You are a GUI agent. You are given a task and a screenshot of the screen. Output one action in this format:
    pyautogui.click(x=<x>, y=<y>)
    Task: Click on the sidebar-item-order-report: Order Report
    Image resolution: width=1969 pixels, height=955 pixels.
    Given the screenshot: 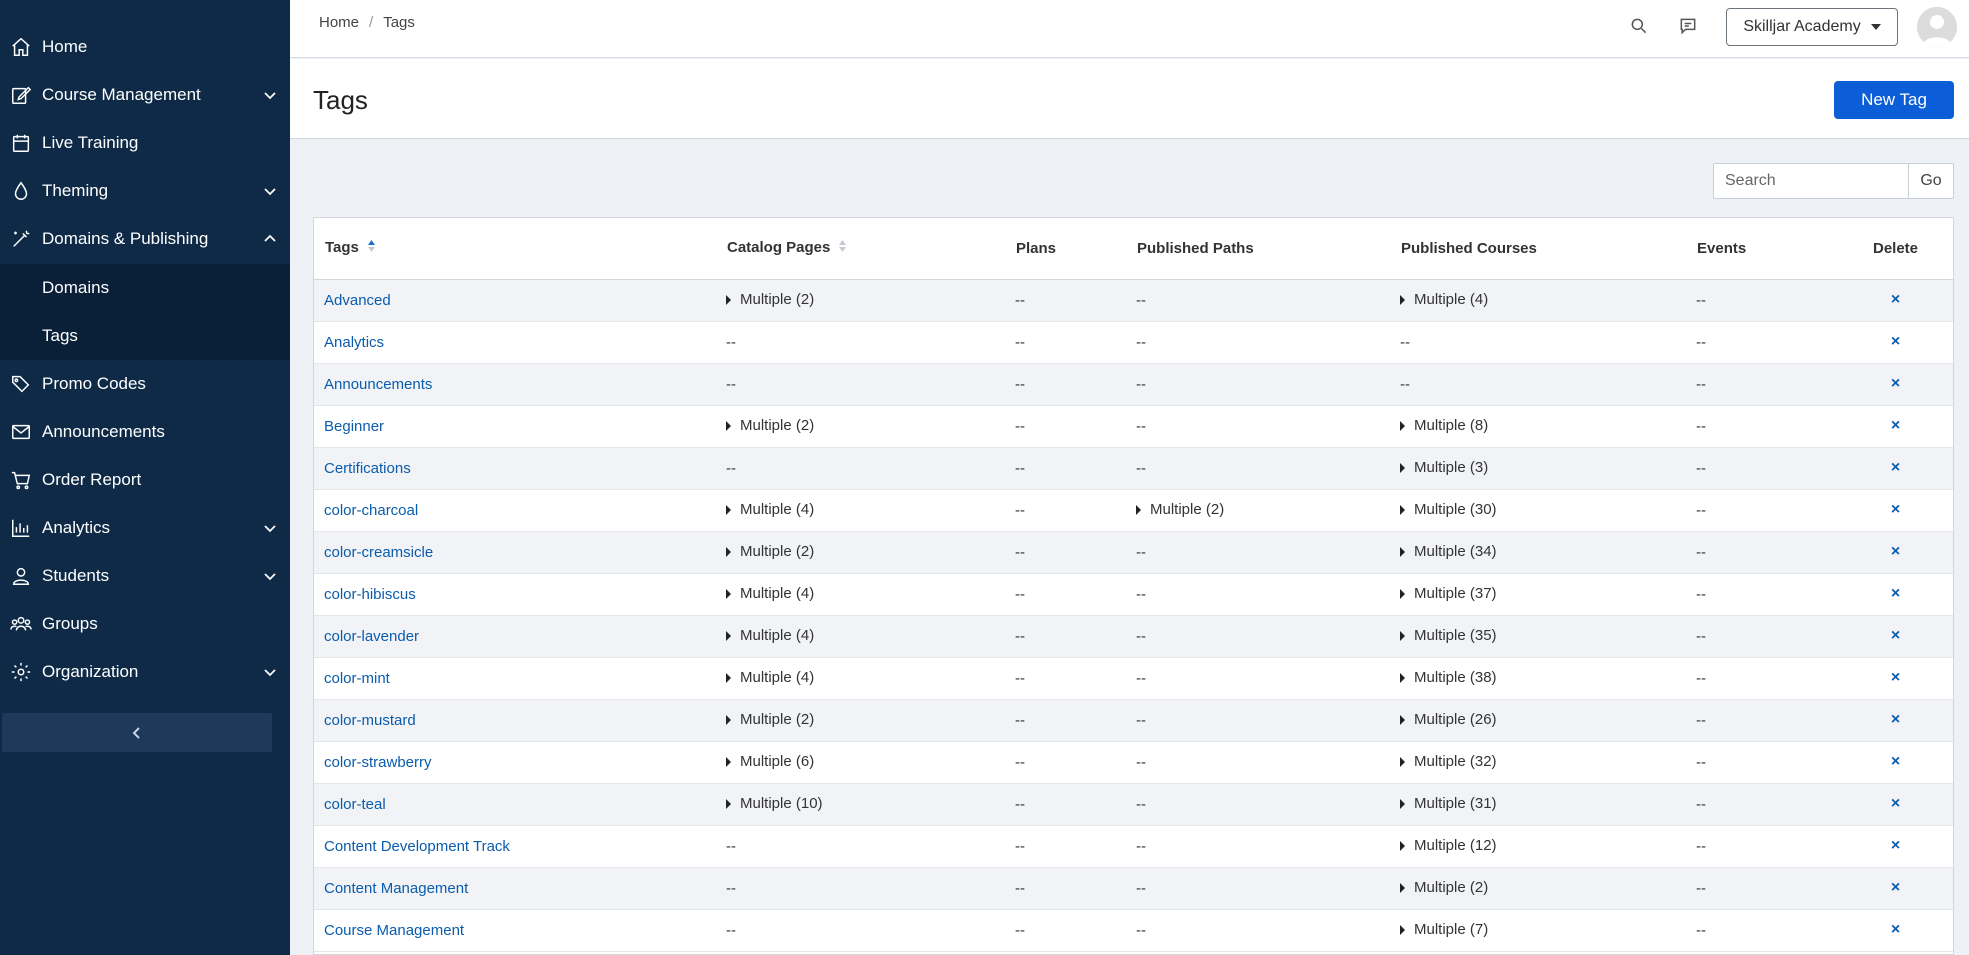 What is the action you would take?
    pyautogui.click(x=145, y=480)
    